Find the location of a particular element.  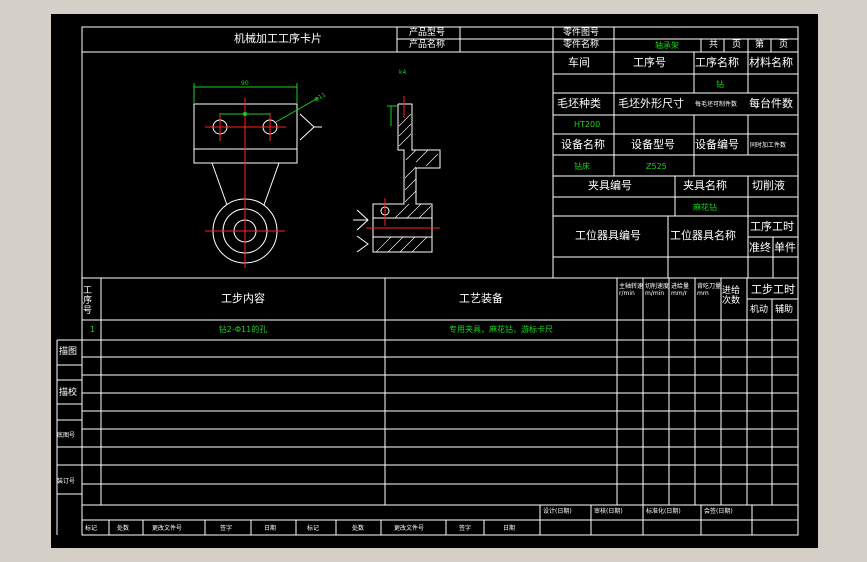

front-locator-mark is located at coordinates (310, 127).